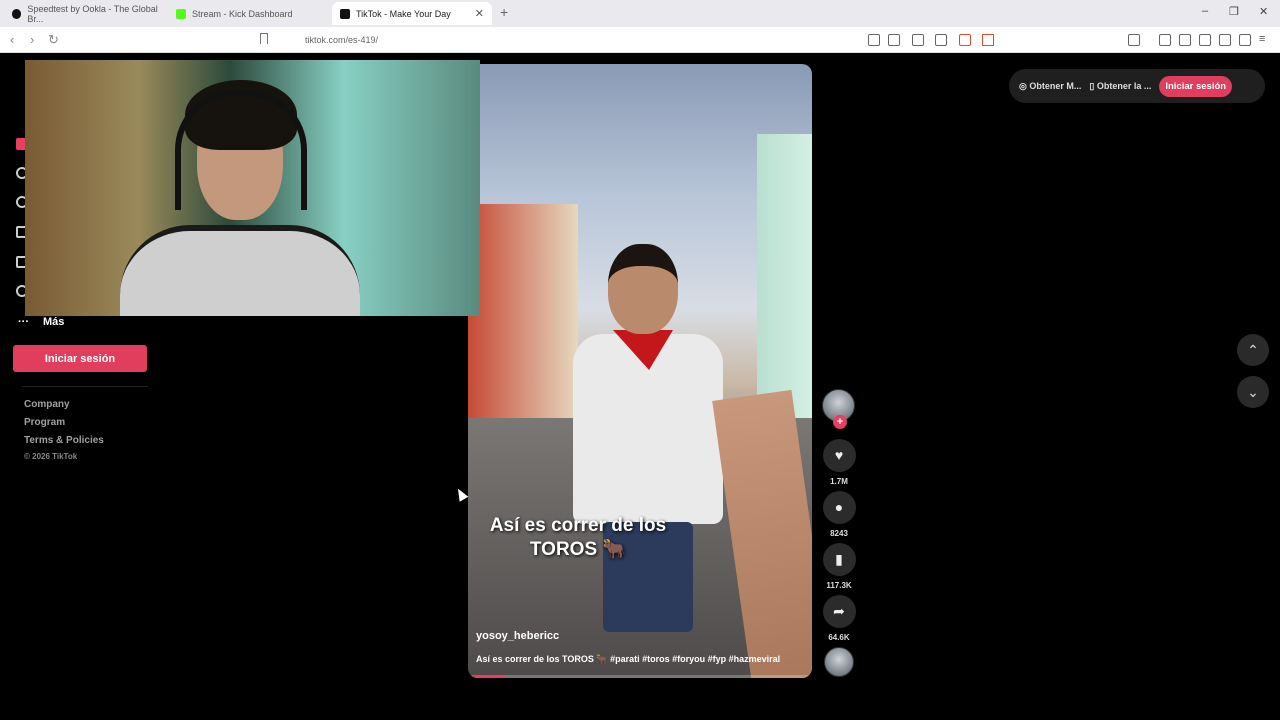  I want to click on menu-icon: ≡, so click(1265, 40).